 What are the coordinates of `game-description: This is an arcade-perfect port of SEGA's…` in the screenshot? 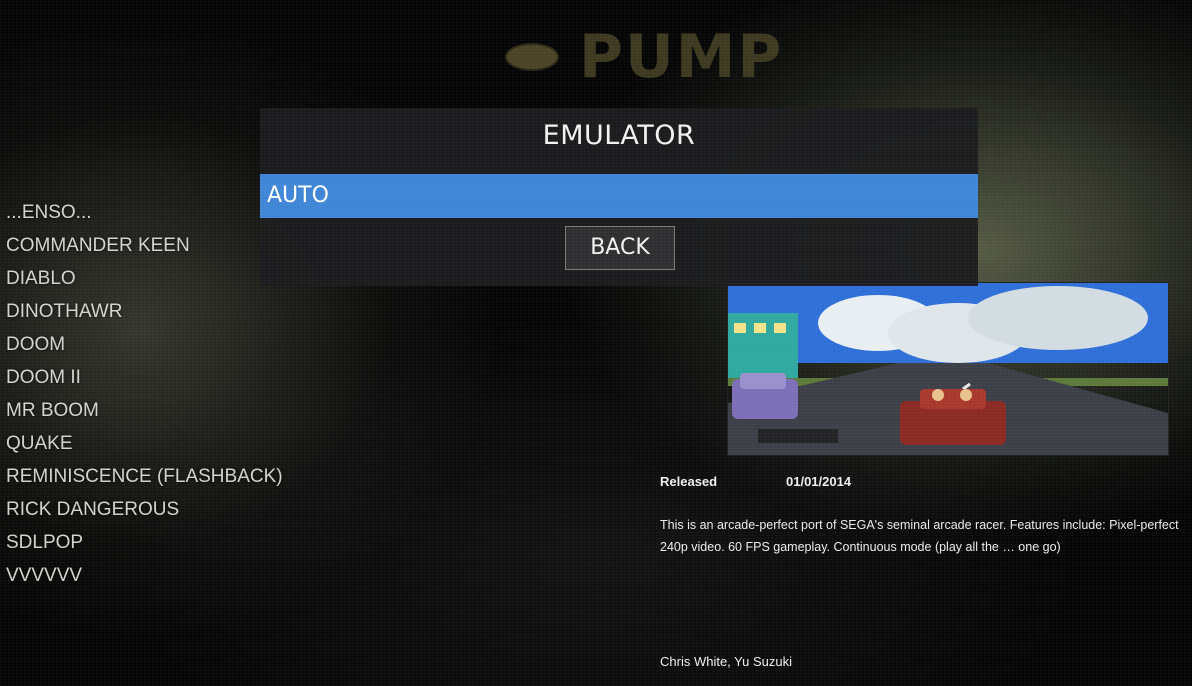 It's located at (919, 536).